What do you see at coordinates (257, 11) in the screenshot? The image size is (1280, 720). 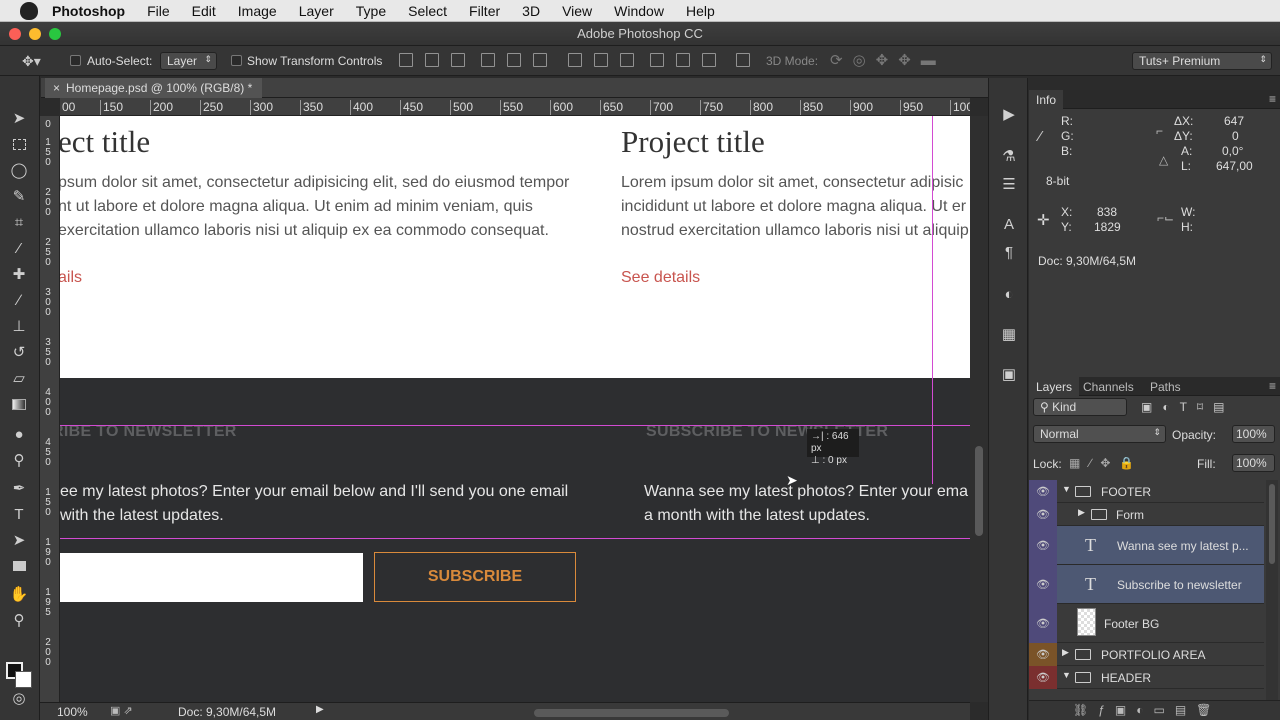 I see `menu-image: Image` at bounding box center [257, 11].